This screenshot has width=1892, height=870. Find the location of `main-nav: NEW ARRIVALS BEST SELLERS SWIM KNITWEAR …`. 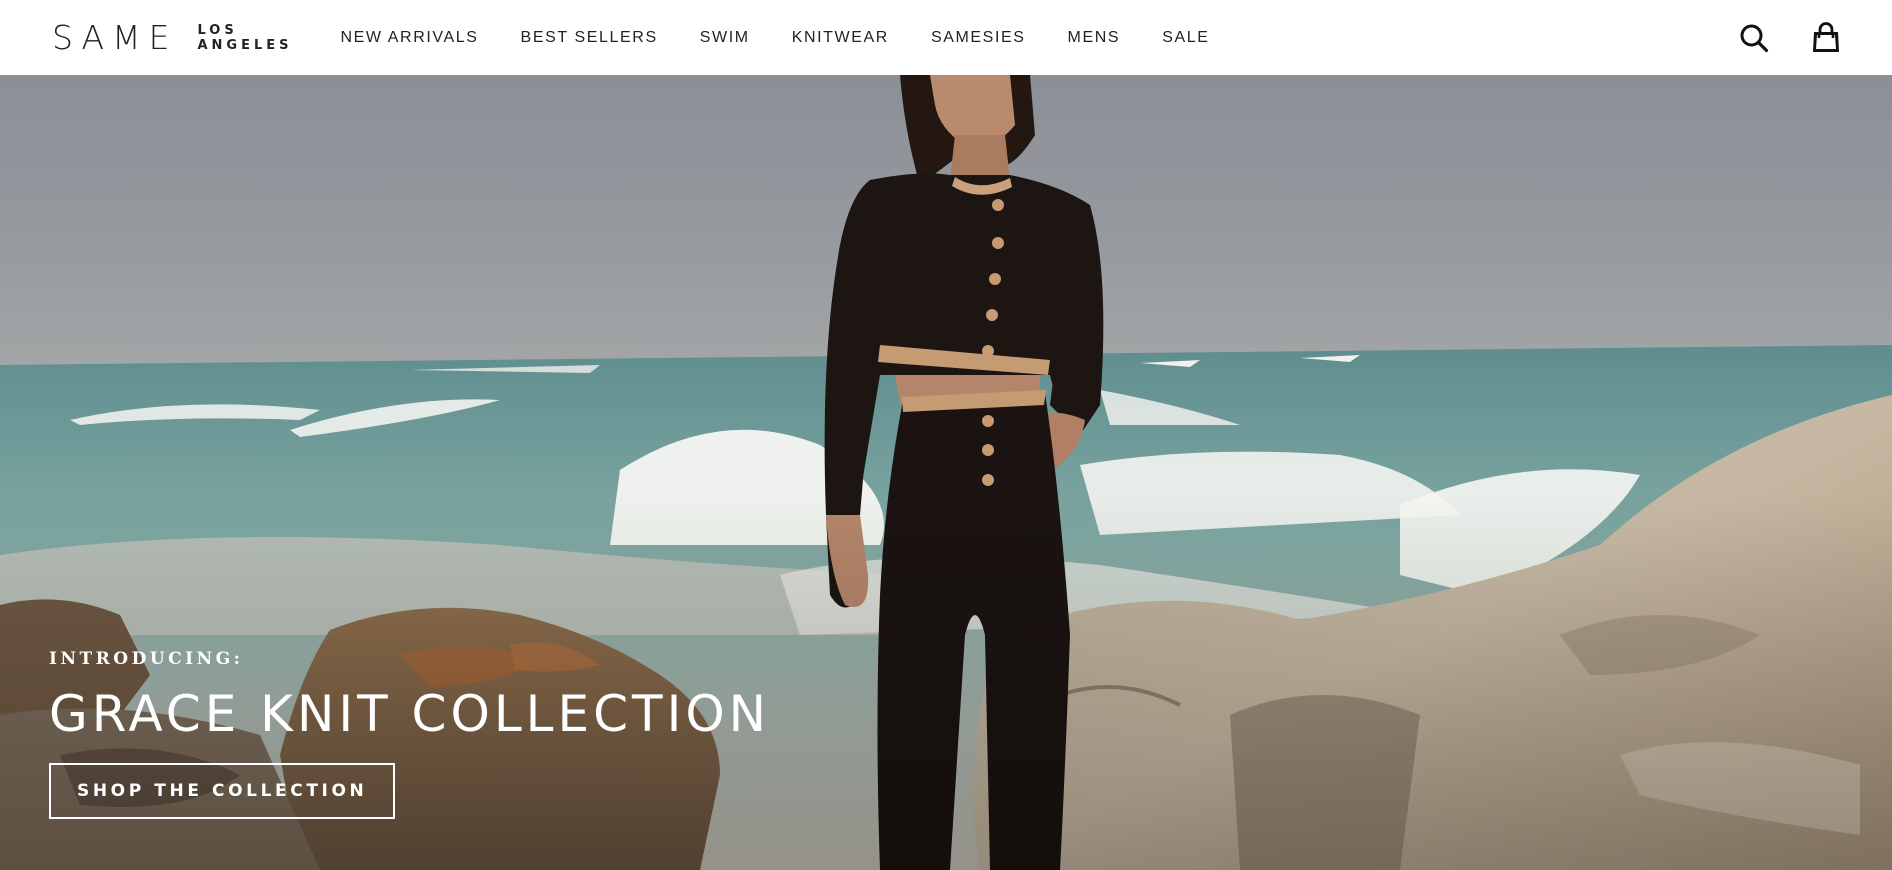

main-nav: NEW ARRIVALS BEST SELLERS SWIM KNITWEAR … is located at coordinates (796, 38).